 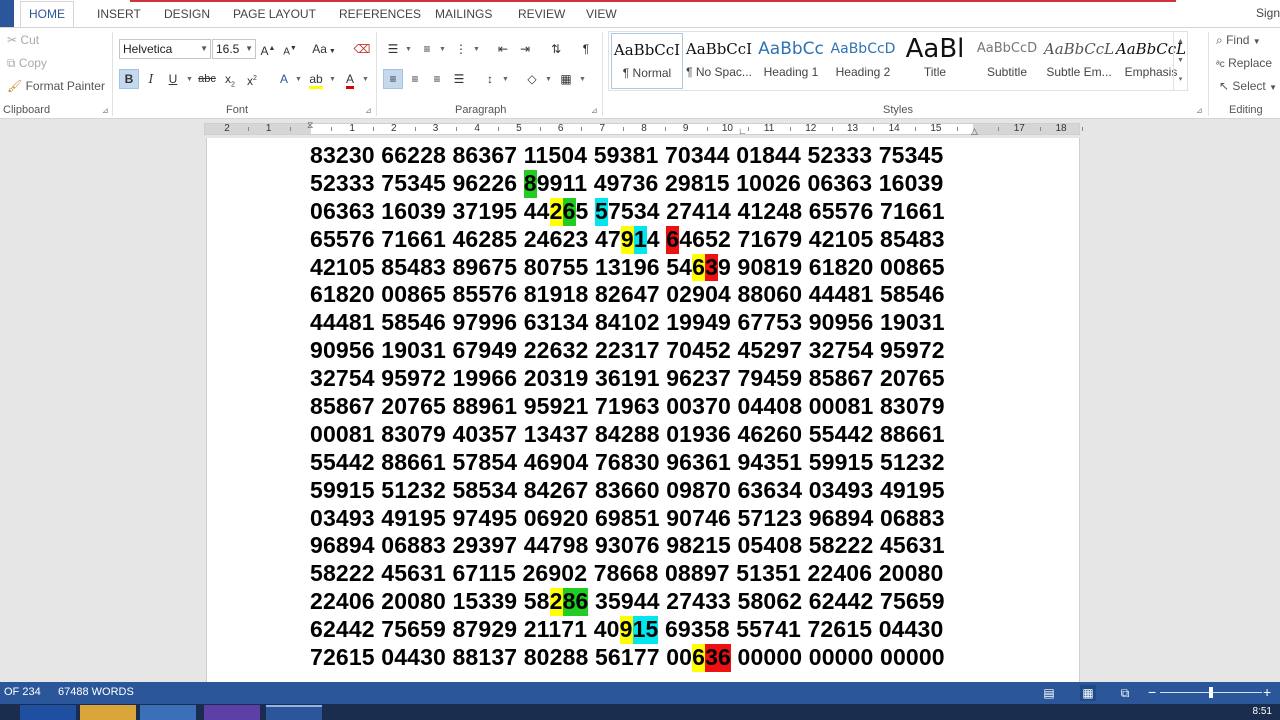 What do you see at coordinates (935, 61) in the screenshot?
I see `style-title: AaBl Title` at bounding box center [935, 61].